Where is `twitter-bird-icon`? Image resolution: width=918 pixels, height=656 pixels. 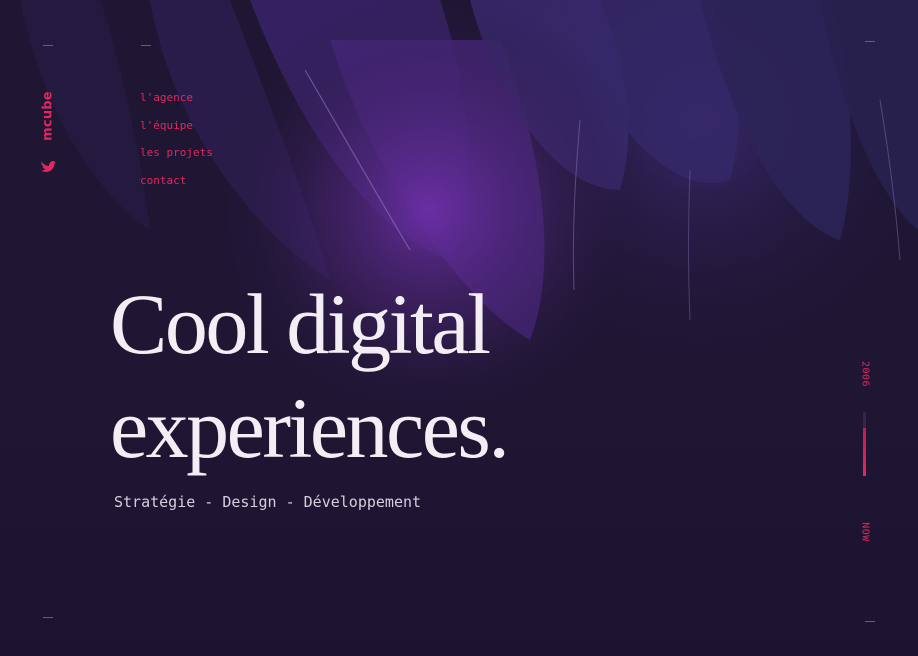
twitter-bird-icon is located at coordinates (48, 166).